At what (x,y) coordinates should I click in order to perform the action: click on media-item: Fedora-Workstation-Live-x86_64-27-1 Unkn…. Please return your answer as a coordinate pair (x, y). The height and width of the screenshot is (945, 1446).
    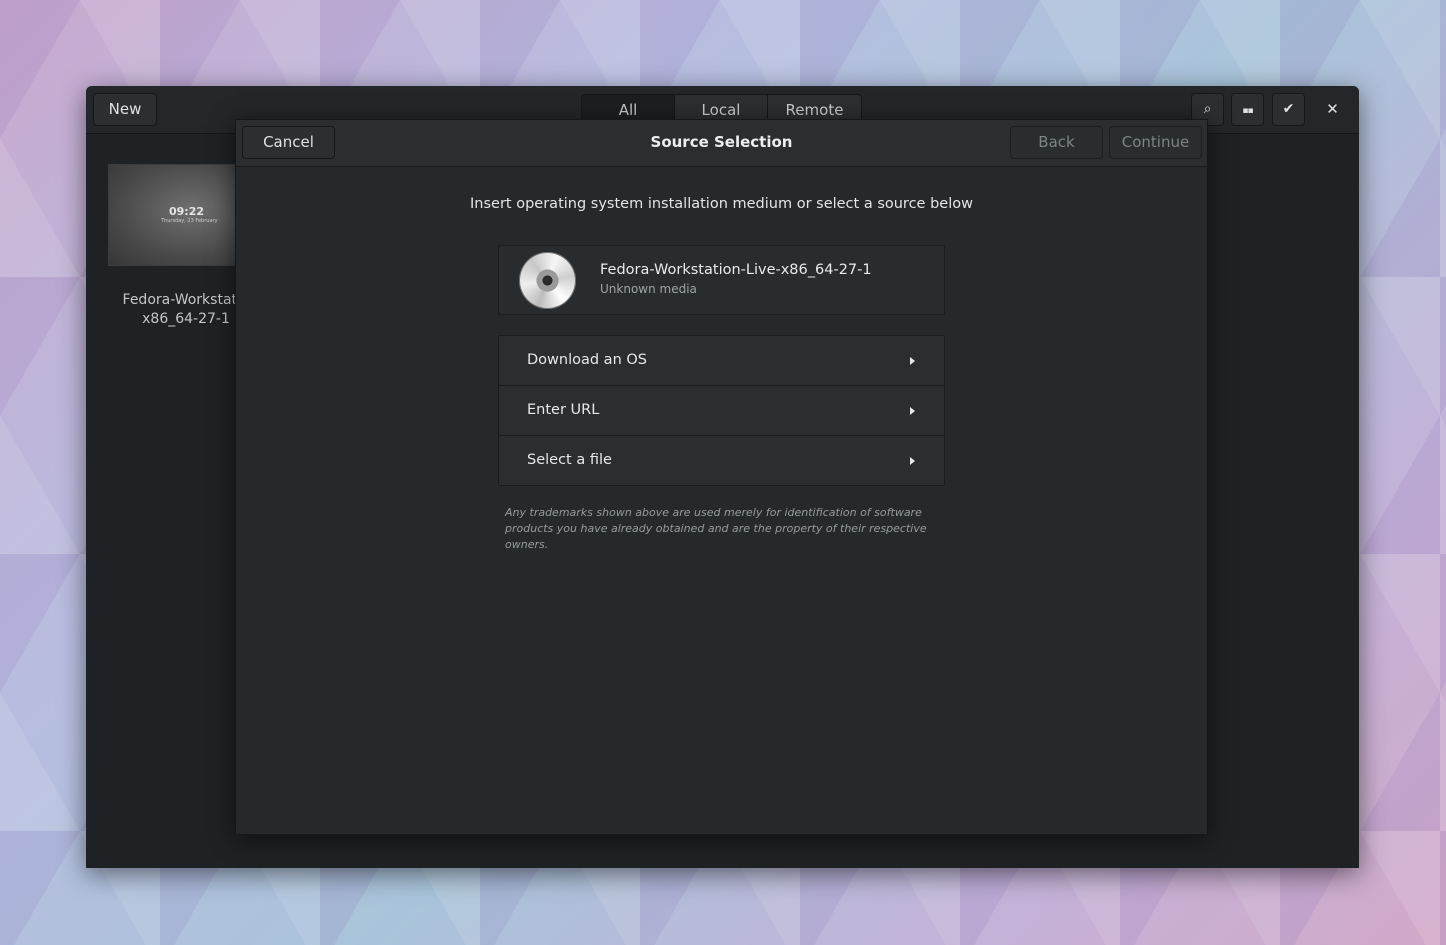
    Looking at the image, I should click on (721, 280).